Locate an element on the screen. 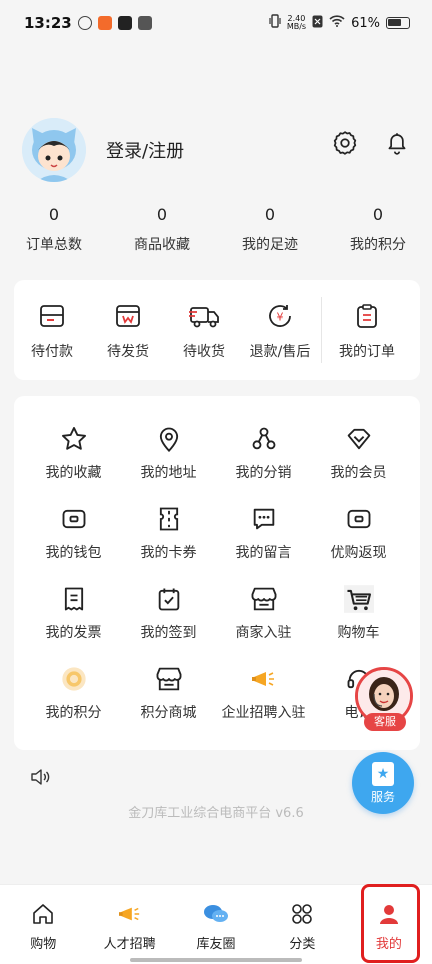 The height and width of the screenshot is (964, 432). stat-label: 我的积分 is located at coordinates (378, 245).